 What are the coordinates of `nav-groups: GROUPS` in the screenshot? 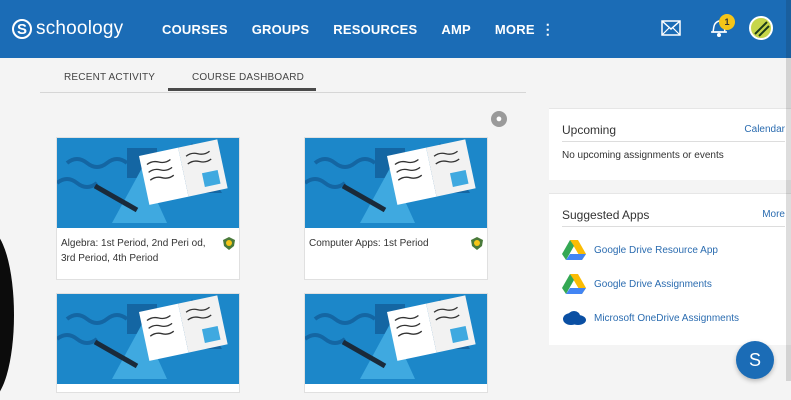 It's located at (281, 29).